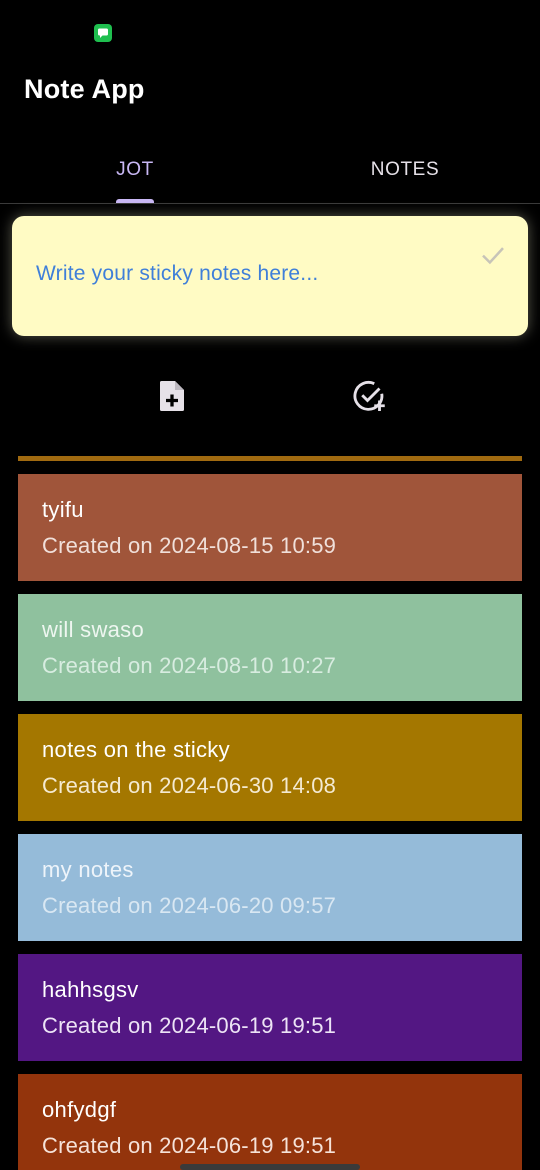 This screenshot has width=540, height=1170. Describe the element at coordinates (270, 1122) in the screenshot. I see `note-card: ohfydgf Created on 2024-06-19 19:51` at that location.